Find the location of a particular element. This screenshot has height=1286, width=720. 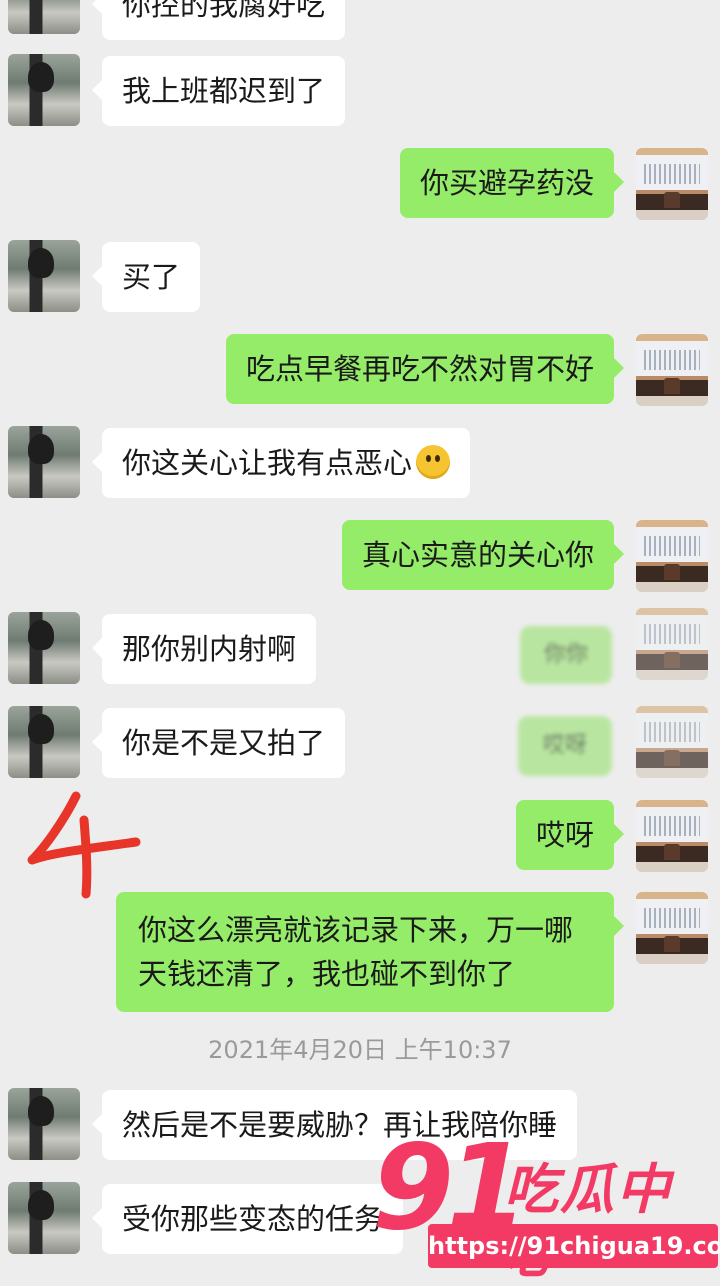

message-text: 真心实意的关心你 is located at coordinates (477, 555).